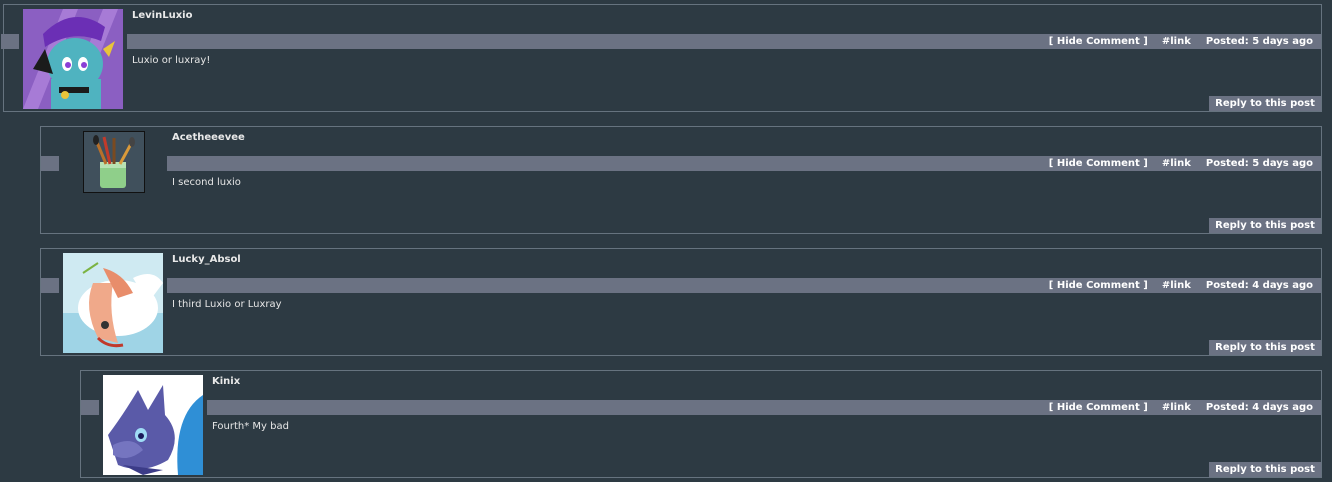 The width and height of the screenshot is (1332, 482). Describe the element at coordinates (227, 304) in the screenshot. I see `comment-text: I third Luxio or Luxray` at that location.